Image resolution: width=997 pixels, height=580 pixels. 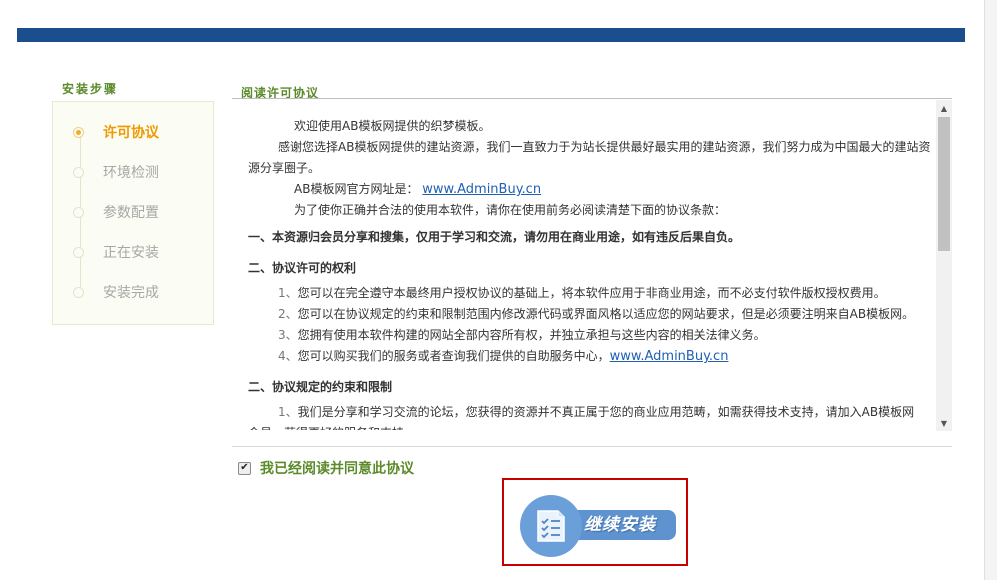 What do you see at coordinates (302, 268) in the screenshot?
I see `license-section-2: 二、协议许可的权利` at bounding box center [302, 268].